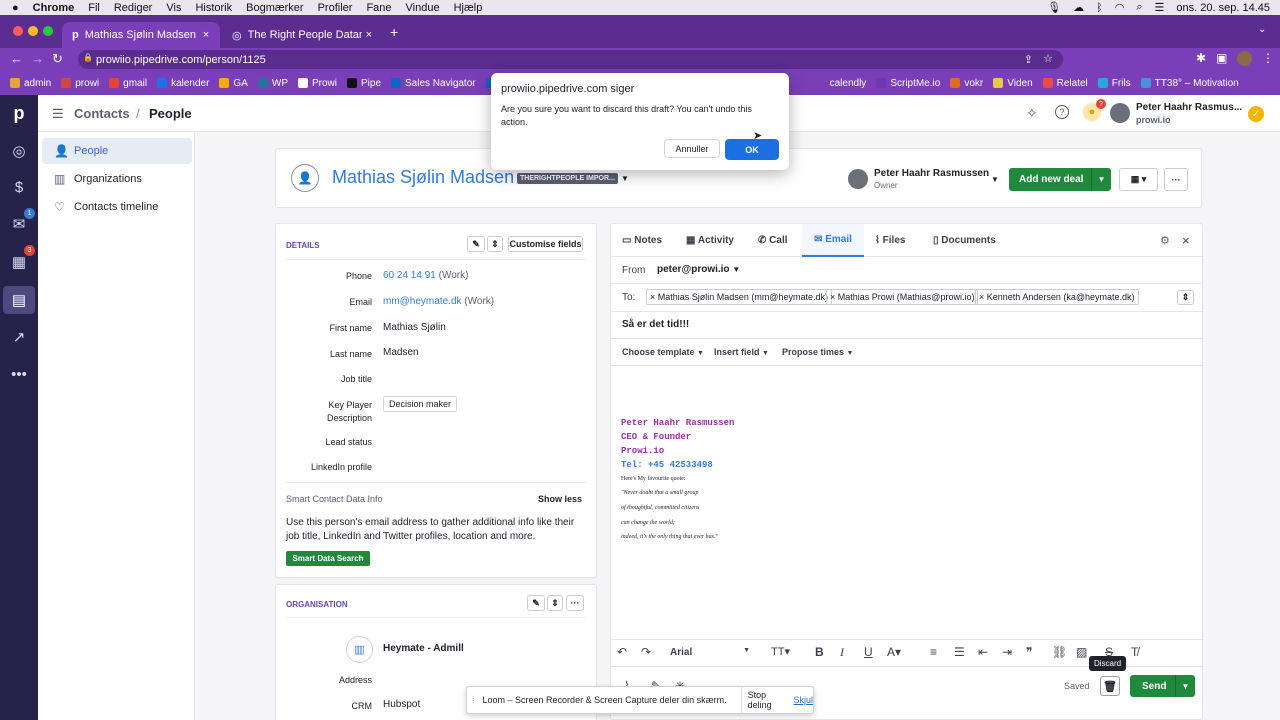 The height and width of the screenshot is (720, 1280). I want to click on wifi-icon: ◠, so click(1120, 7).